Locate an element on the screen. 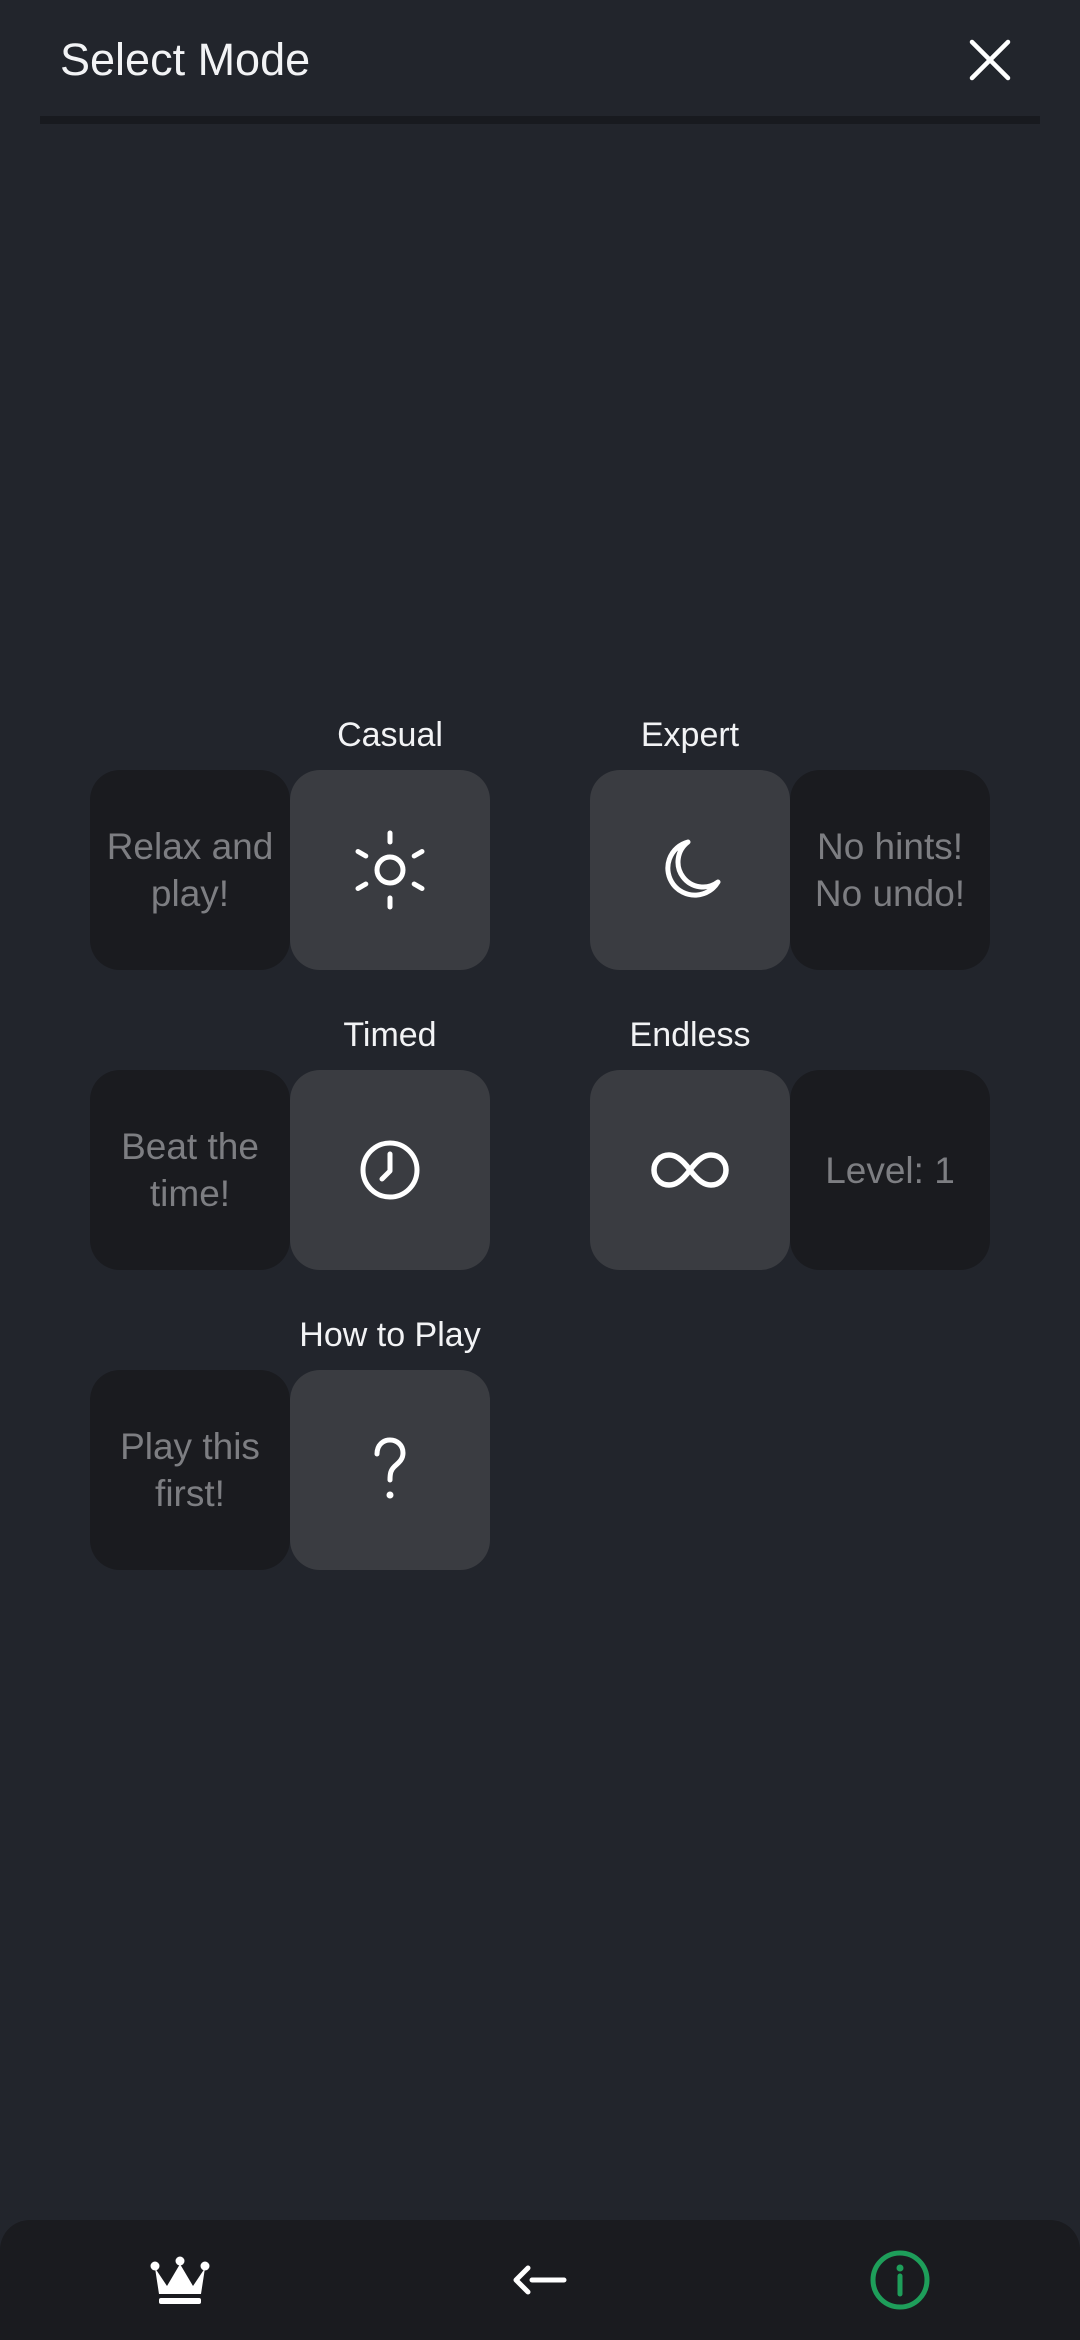 This screenshot has height=2340, width=1080. mode-description-casual: Relax and play! is located at coordinates (190, 870).